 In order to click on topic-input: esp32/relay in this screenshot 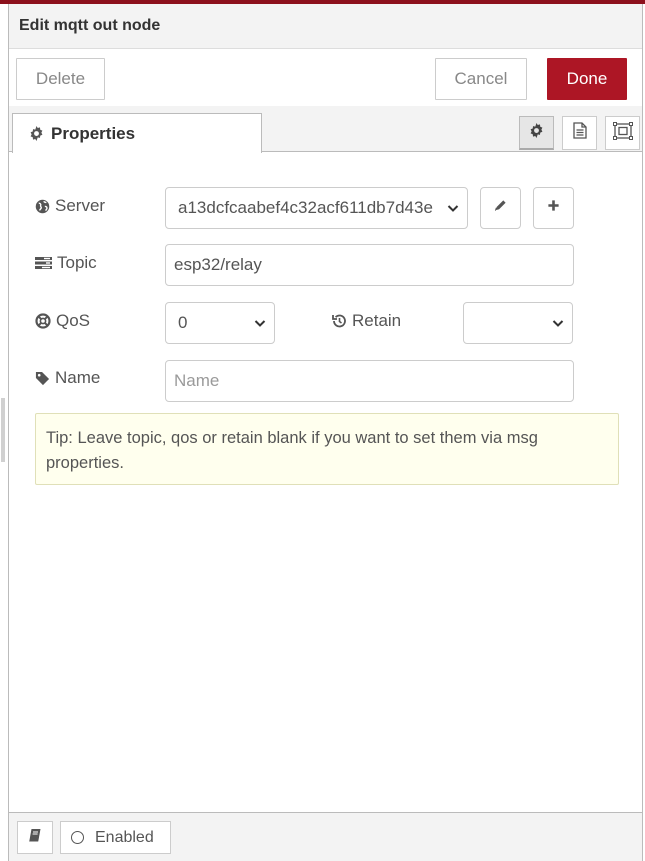, I will do `click(369, 265)`.